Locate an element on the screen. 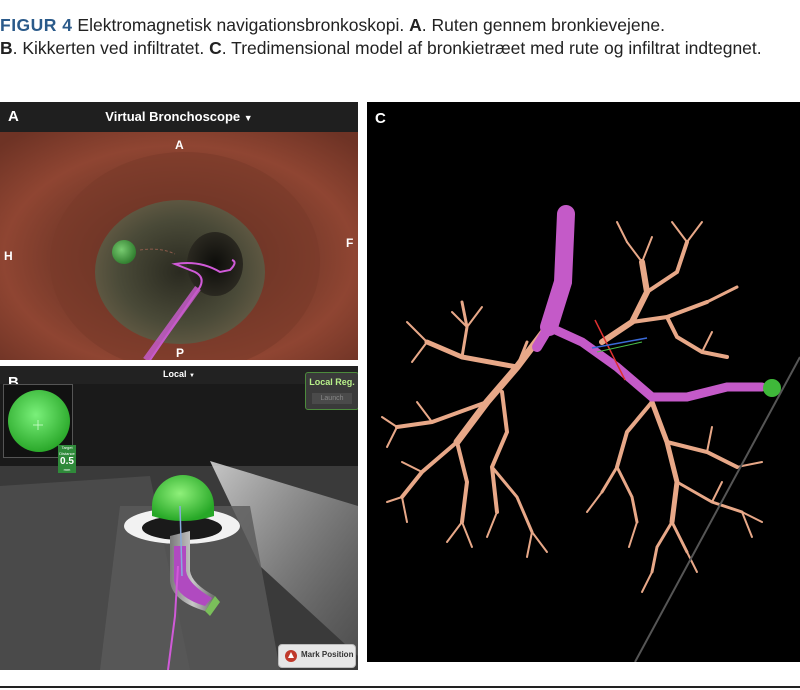 Image resolution: width=800 pixels, height=690 pixels. caption-ref-c: C is located at coordinates (215, 48).